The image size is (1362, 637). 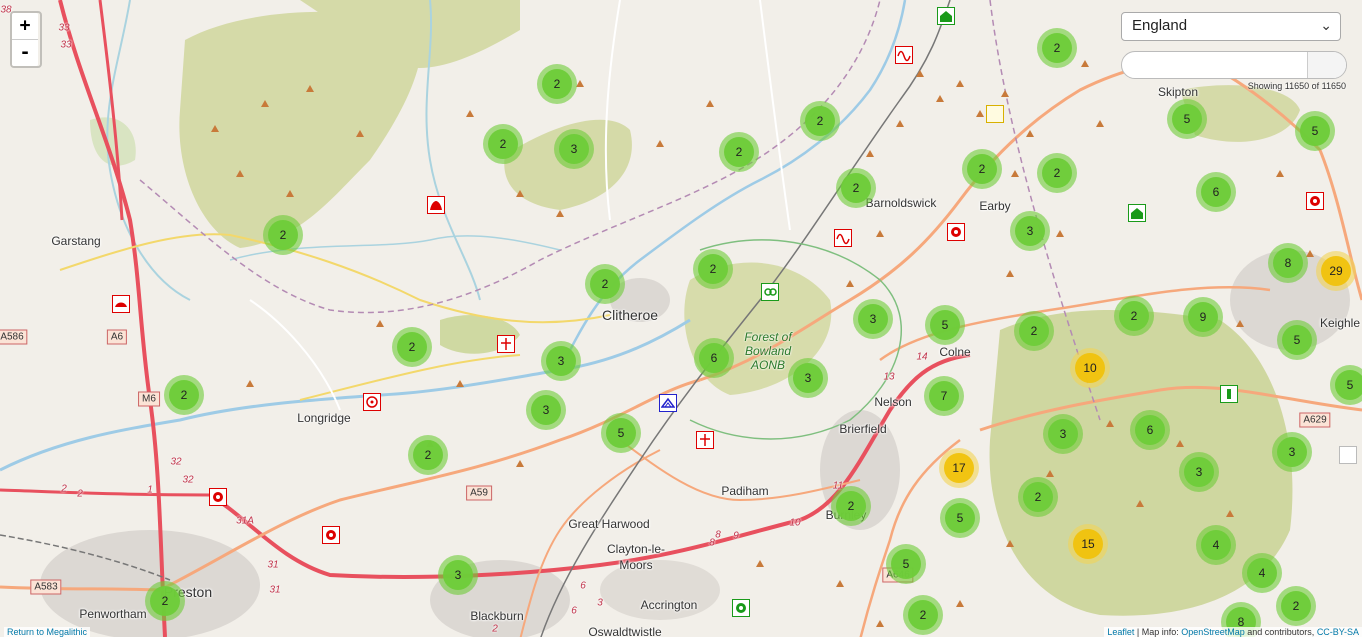 I want to click on place-label: Colne, so click(x=955, y=352).